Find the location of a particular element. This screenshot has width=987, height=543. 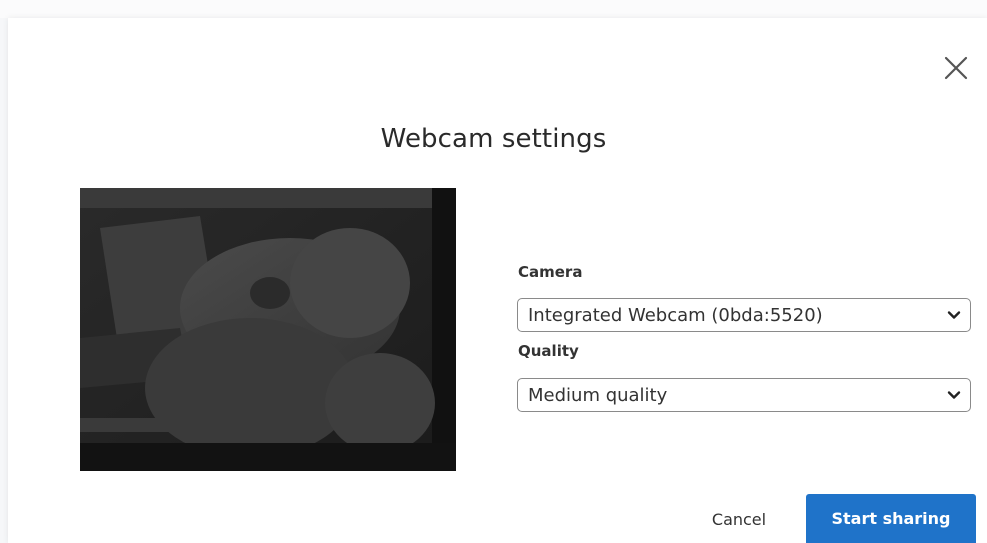

camera-select: Integrated Webcam (0bda:5520) is located at coordinates (744, 315).